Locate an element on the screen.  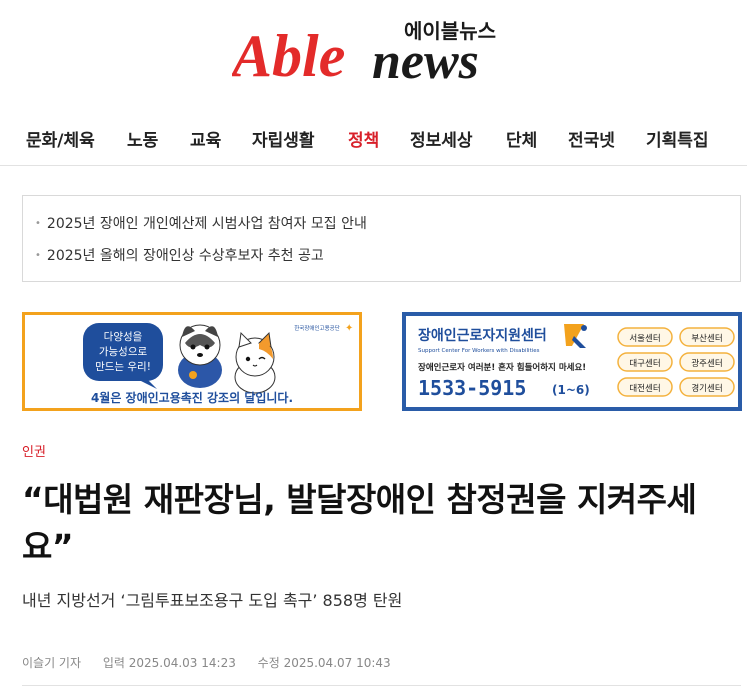
article-category: 인권 is located at coordinates (34, 450).